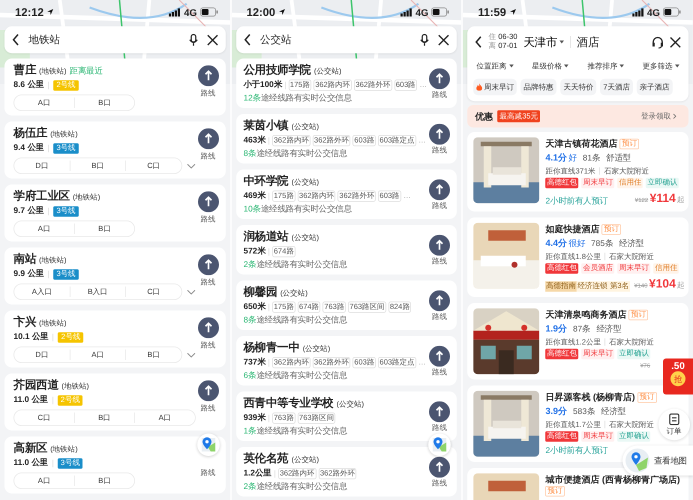 Image resolution: width=693 pixels, height=500 pixels. What do you see at coordinates (618, 158) in the screenshot?
I see `hotel-class: 舒适型` at bounding box center [618, 158].